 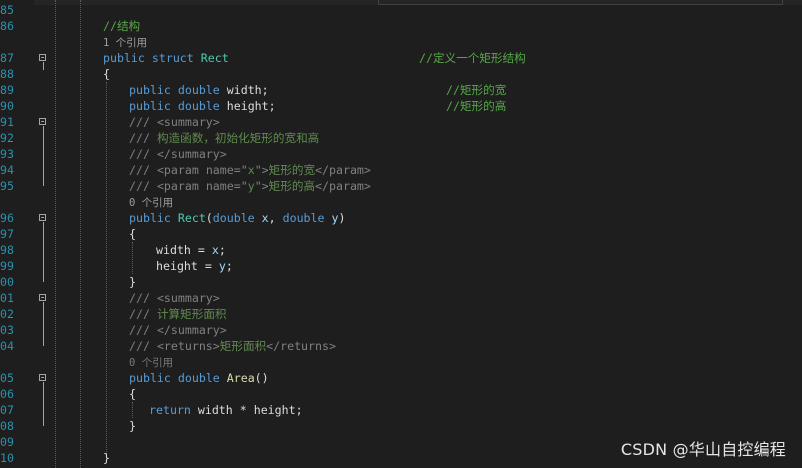 I want to click on code-line-98: width = x;, so click(x=191, y=250).